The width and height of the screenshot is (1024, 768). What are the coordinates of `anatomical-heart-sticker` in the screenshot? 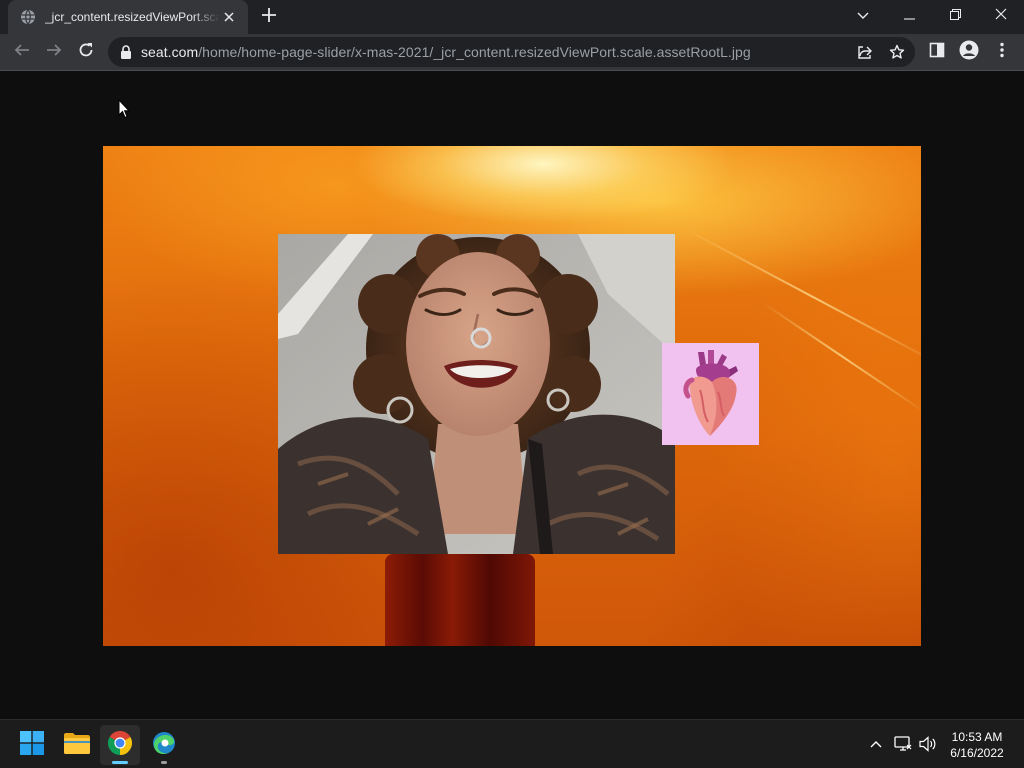 It's located at (710, 394).